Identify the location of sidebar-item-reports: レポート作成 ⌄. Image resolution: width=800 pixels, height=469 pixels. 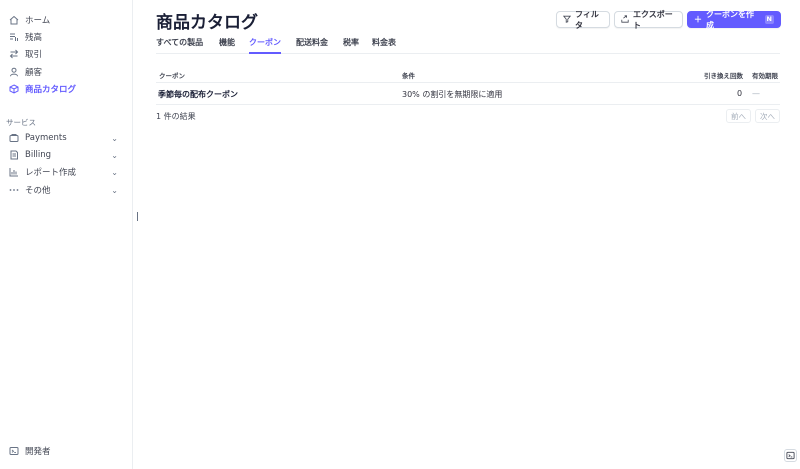
(67, 172).